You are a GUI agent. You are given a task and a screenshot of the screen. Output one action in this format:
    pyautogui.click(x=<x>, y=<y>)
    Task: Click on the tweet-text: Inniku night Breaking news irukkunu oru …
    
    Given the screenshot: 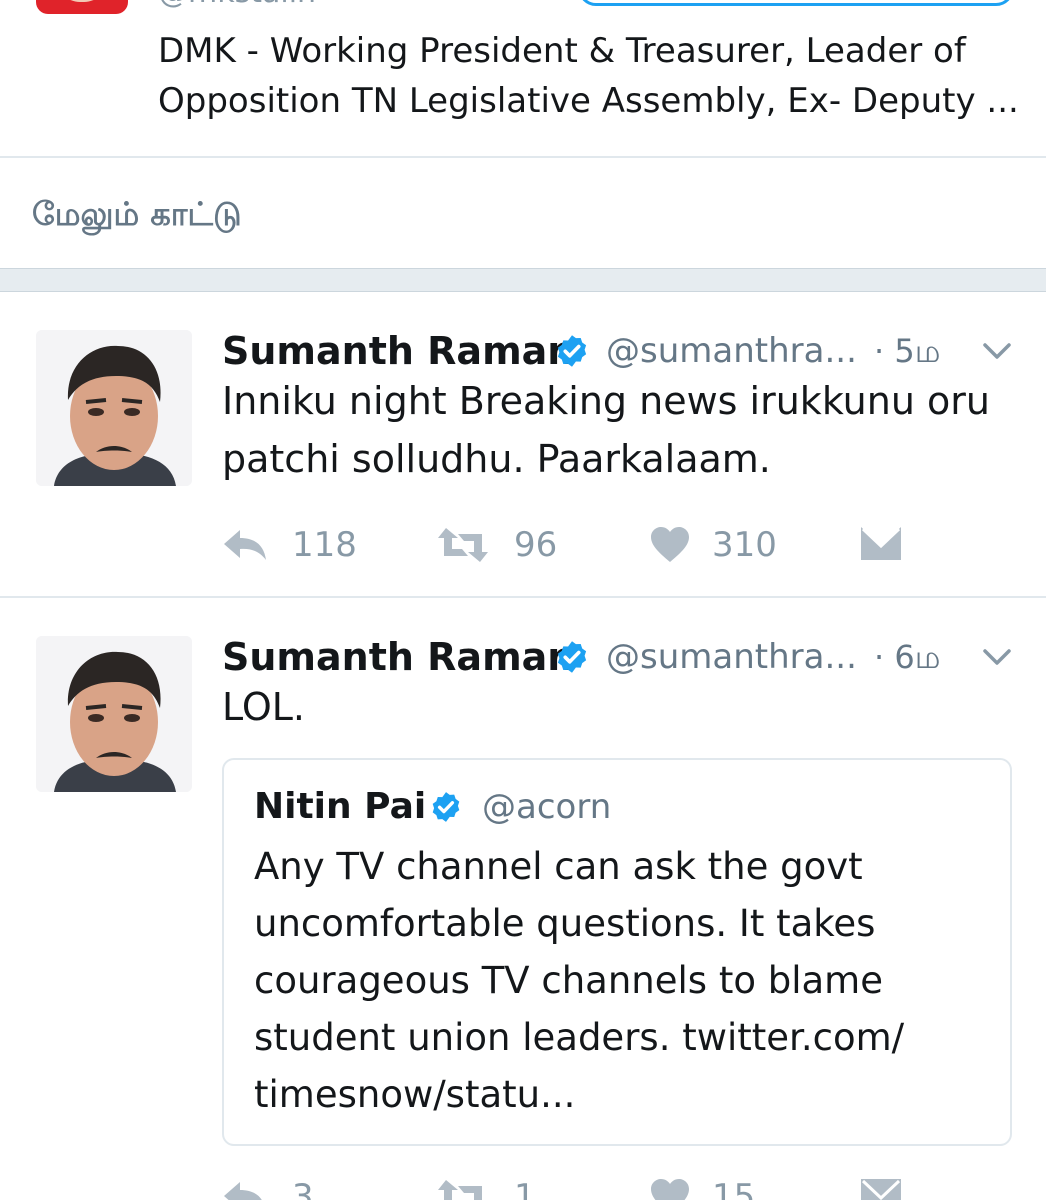 What is the action you would take?
    pyautogui.click(x=617, y=430)
    